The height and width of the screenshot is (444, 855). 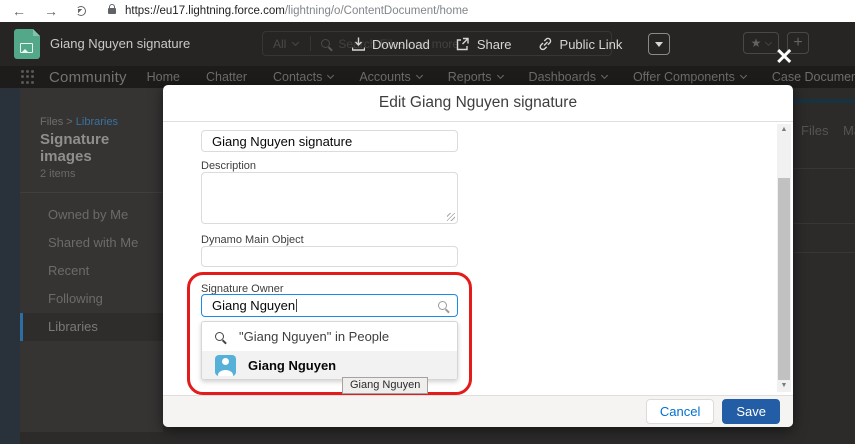 What do you see at coordinates (476, 77) in the screenshot?
I see `nav-tab-reports: Reports` at bounding box center [476, 77].